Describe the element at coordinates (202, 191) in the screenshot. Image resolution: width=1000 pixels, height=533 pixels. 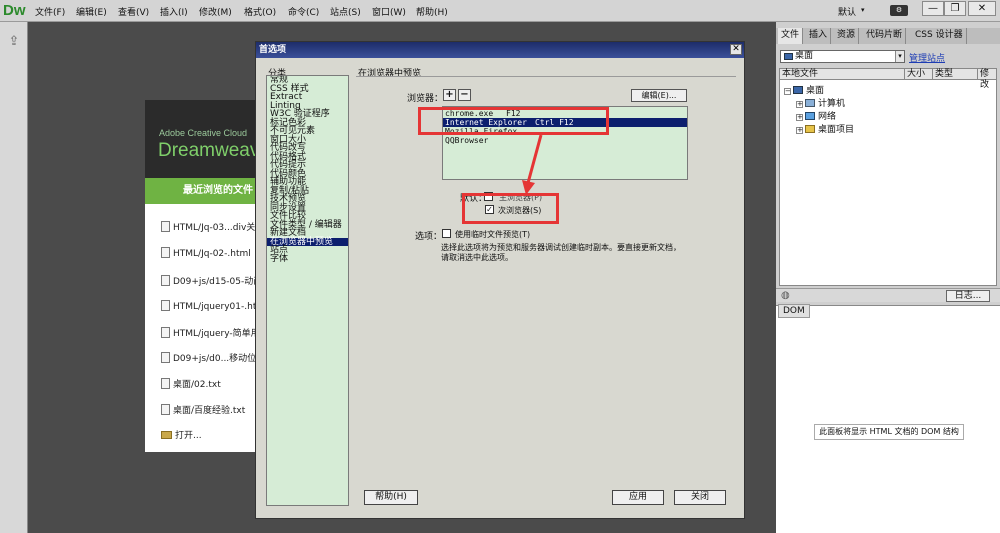
I see `recent-files-heading: 最近浏览的文件` at that location.